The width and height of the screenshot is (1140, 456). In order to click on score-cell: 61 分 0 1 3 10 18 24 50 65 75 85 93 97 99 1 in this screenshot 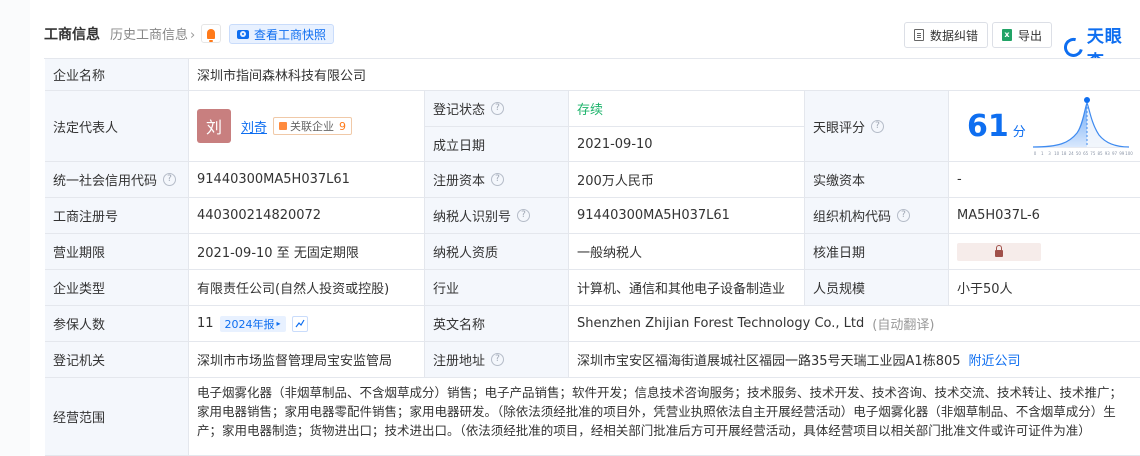, I will do `click(1044, 126)`.